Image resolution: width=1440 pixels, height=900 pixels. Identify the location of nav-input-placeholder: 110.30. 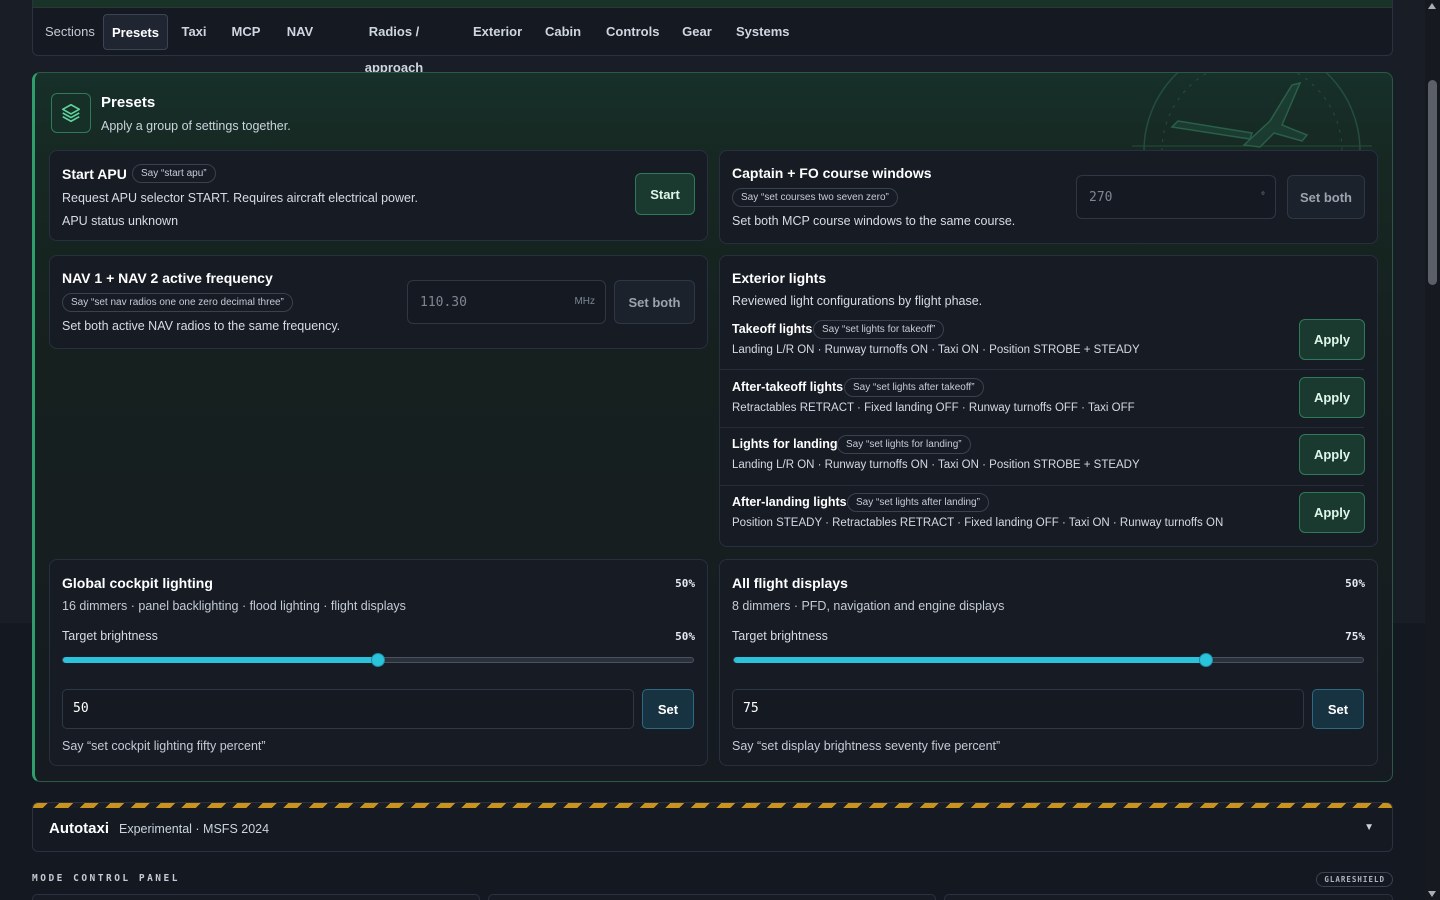
(443, 302).